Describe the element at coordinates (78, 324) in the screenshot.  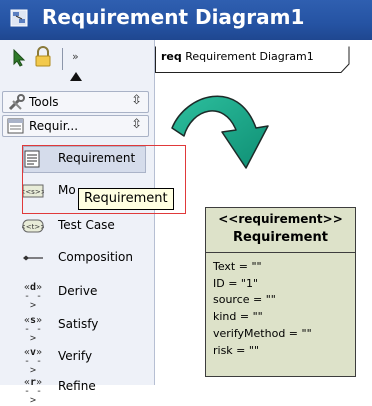
I see `palette-item-label: Satisfy` at that location.